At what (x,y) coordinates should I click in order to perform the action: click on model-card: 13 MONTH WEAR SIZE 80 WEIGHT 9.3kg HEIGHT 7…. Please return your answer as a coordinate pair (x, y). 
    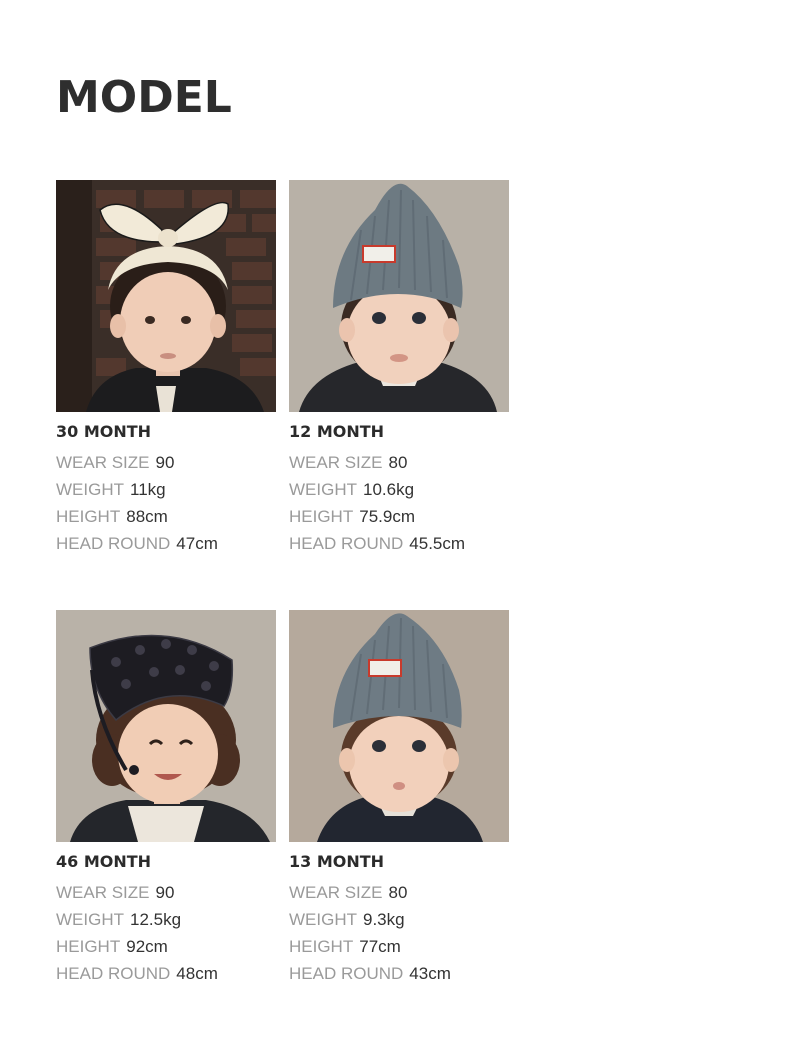
    Looking at the image, I should click on (400, 798).